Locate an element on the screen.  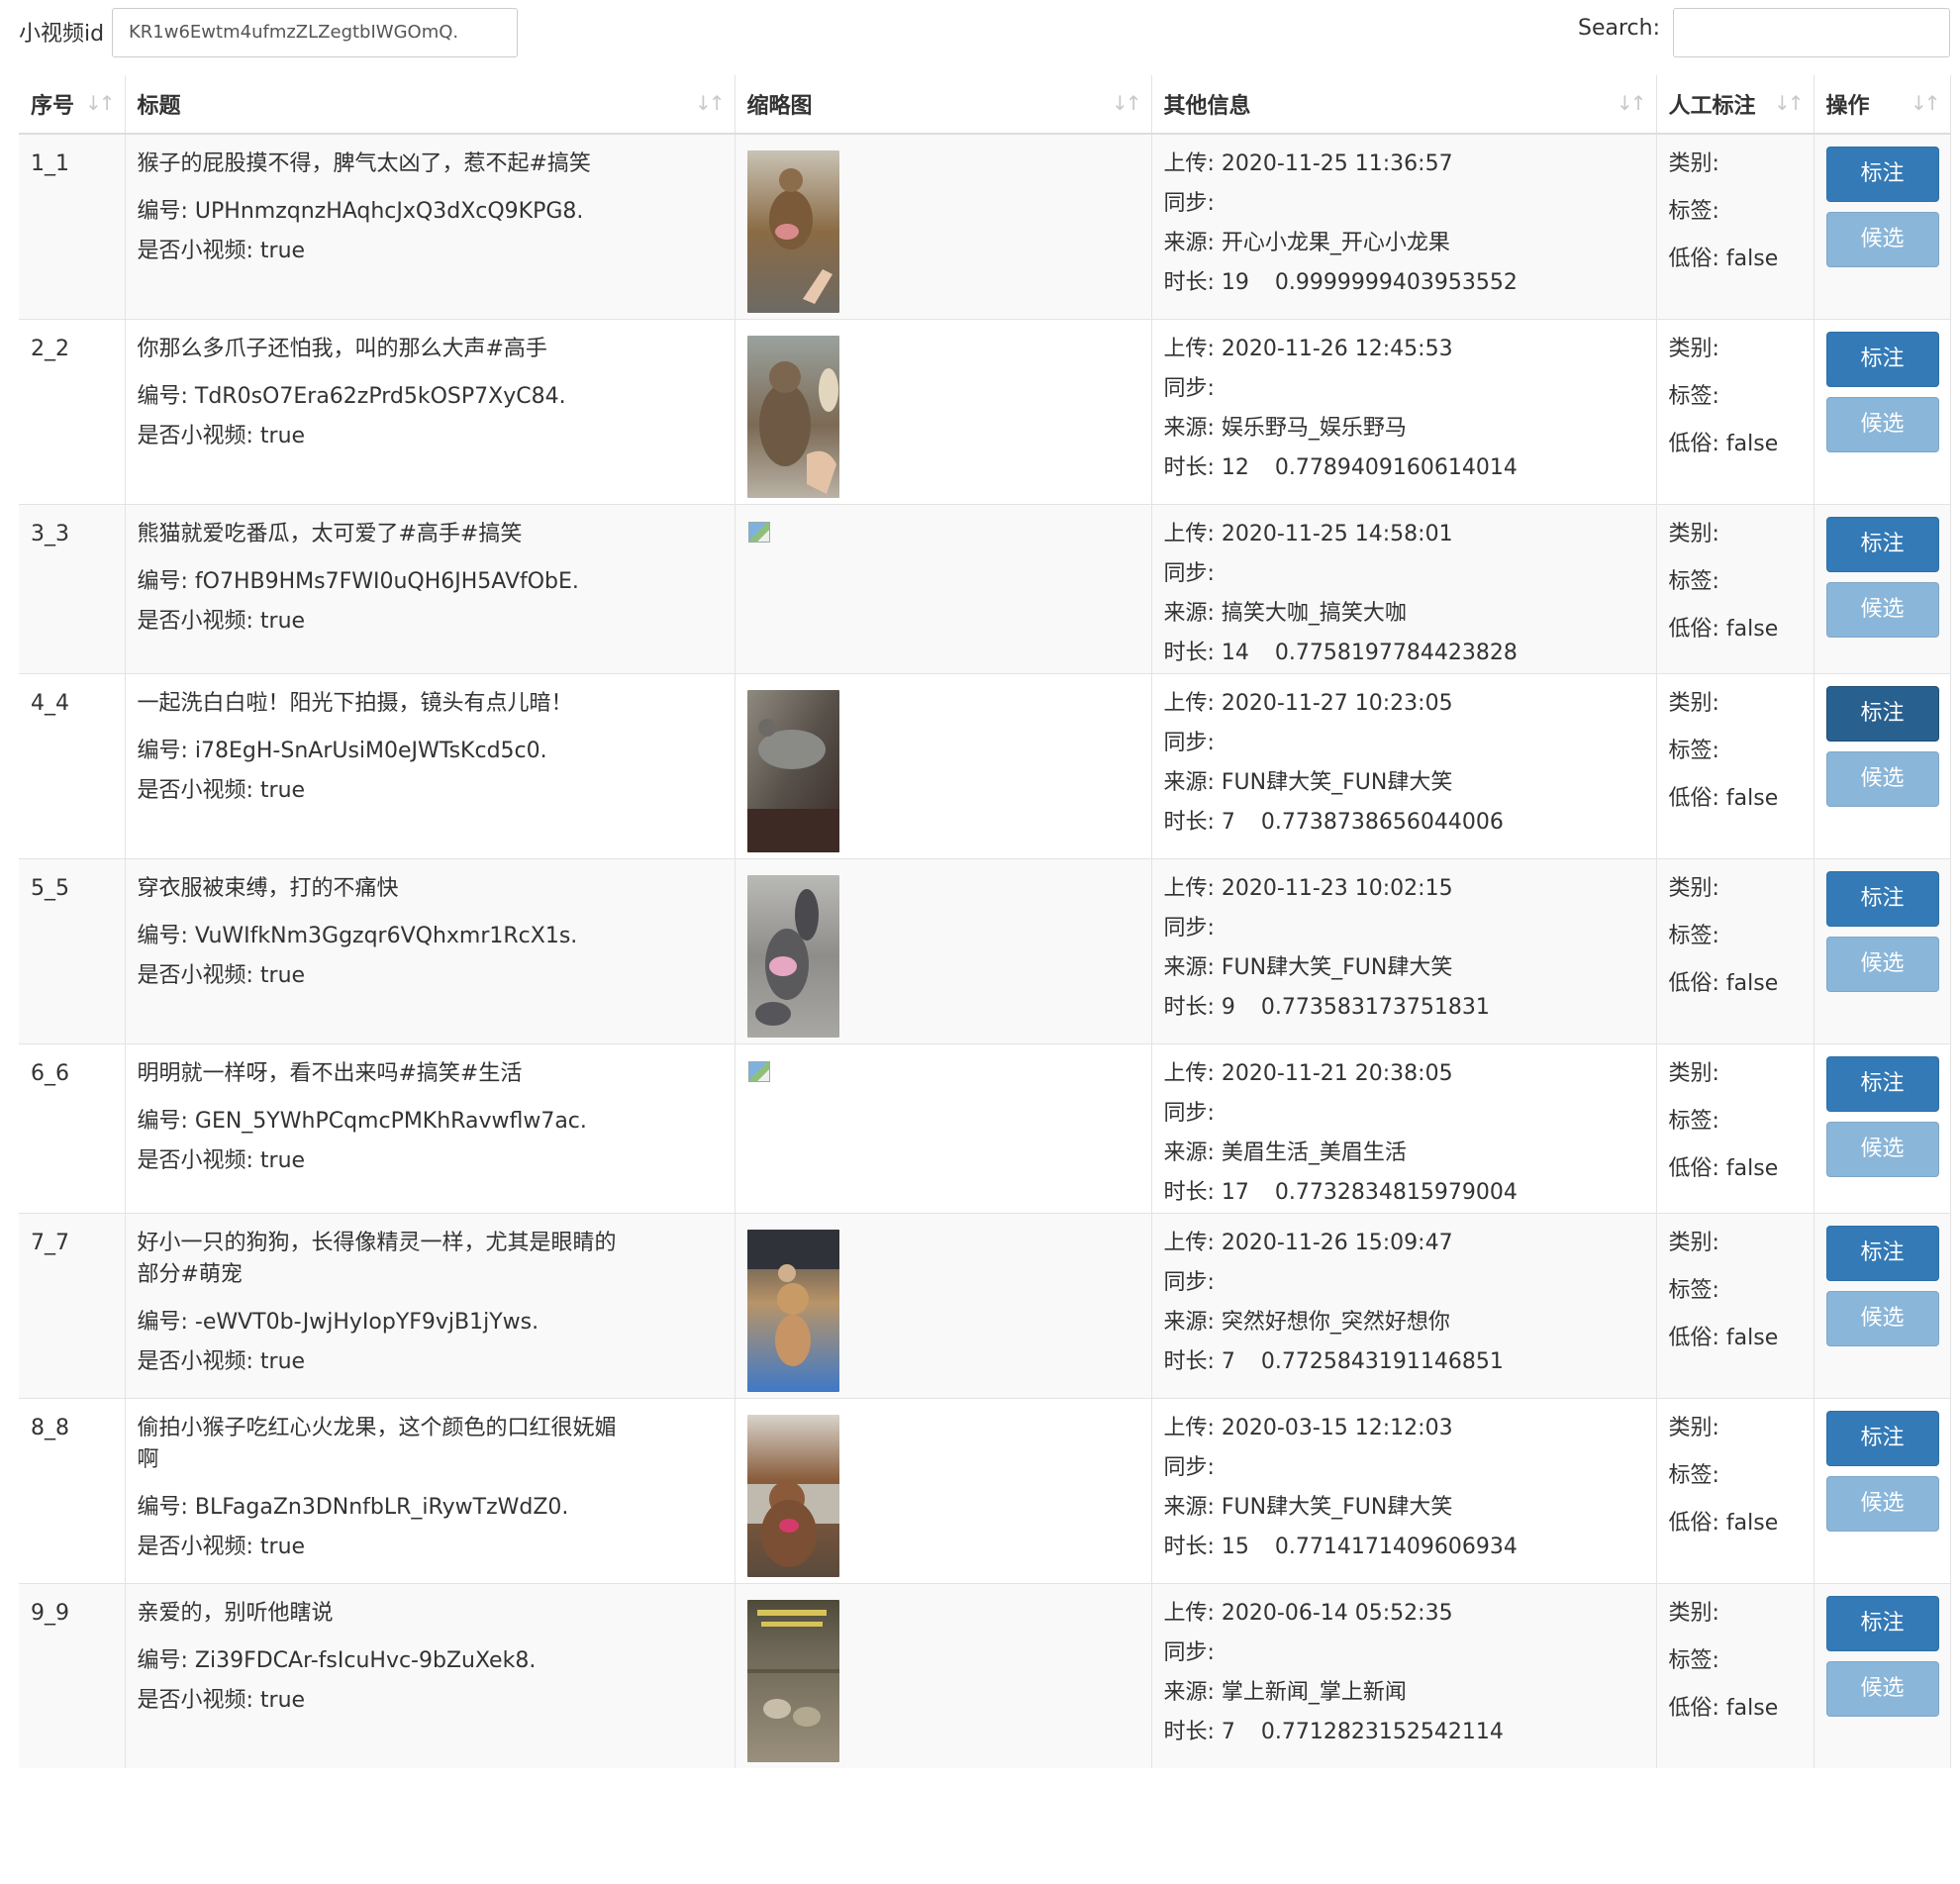
column-header-seq: 序号 ↓↑ is located at coordinates (72, 105).